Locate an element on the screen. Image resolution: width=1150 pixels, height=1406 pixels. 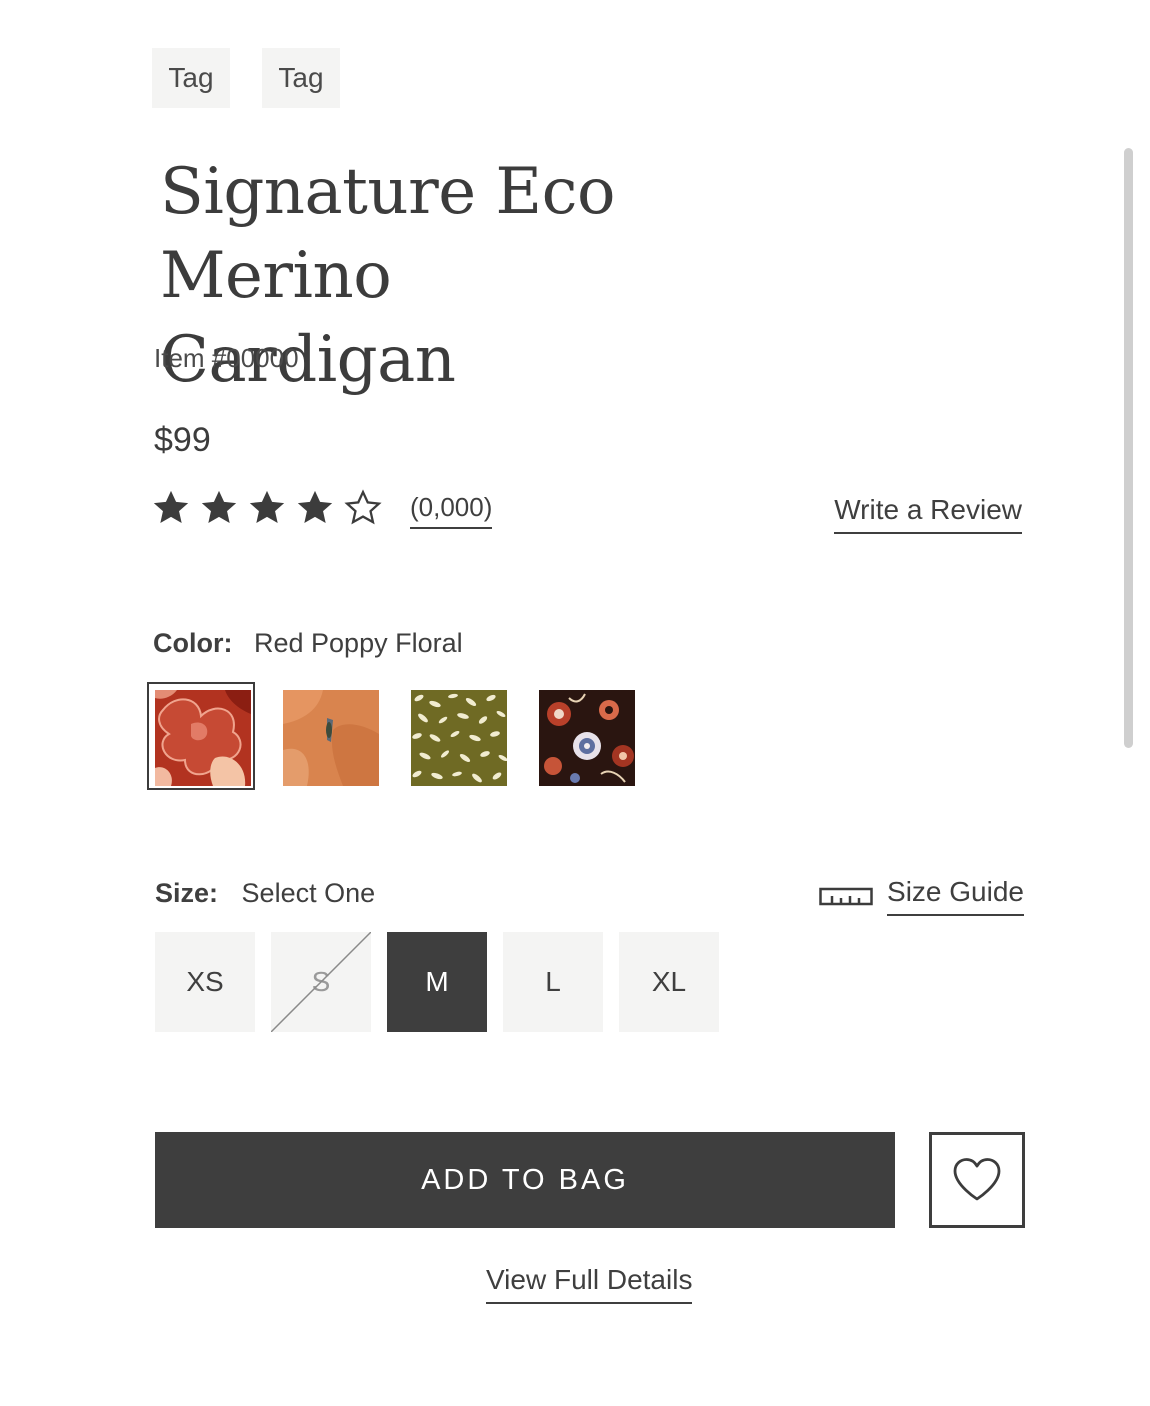
product-title-line-1: Signature Eco Merino is located at coordinates (388, 234).